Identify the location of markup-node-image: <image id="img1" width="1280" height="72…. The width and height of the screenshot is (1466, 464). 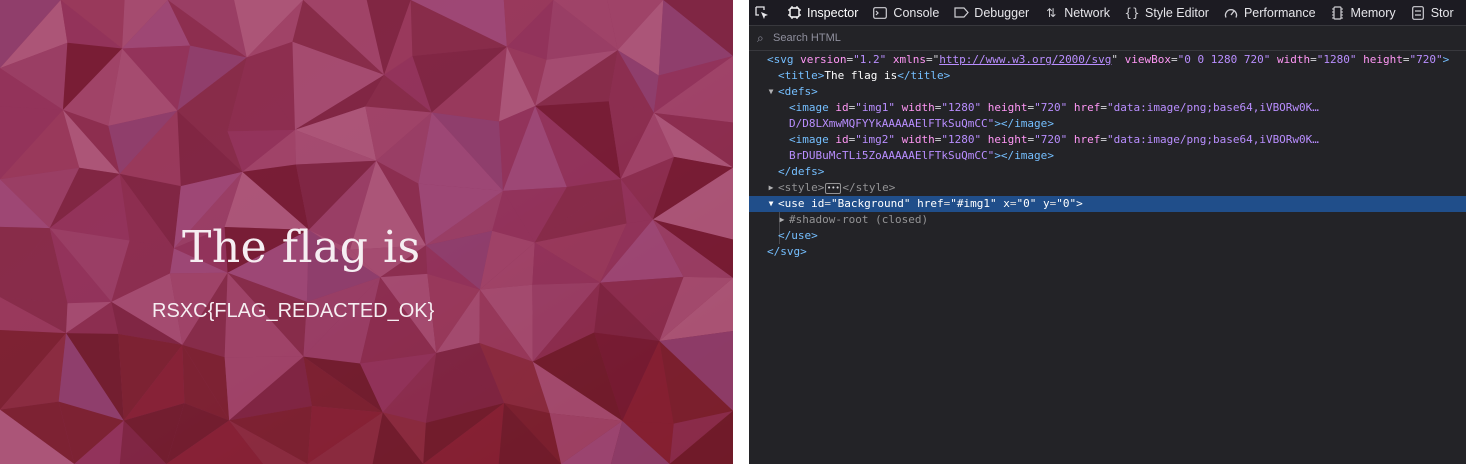
(1107, 108).